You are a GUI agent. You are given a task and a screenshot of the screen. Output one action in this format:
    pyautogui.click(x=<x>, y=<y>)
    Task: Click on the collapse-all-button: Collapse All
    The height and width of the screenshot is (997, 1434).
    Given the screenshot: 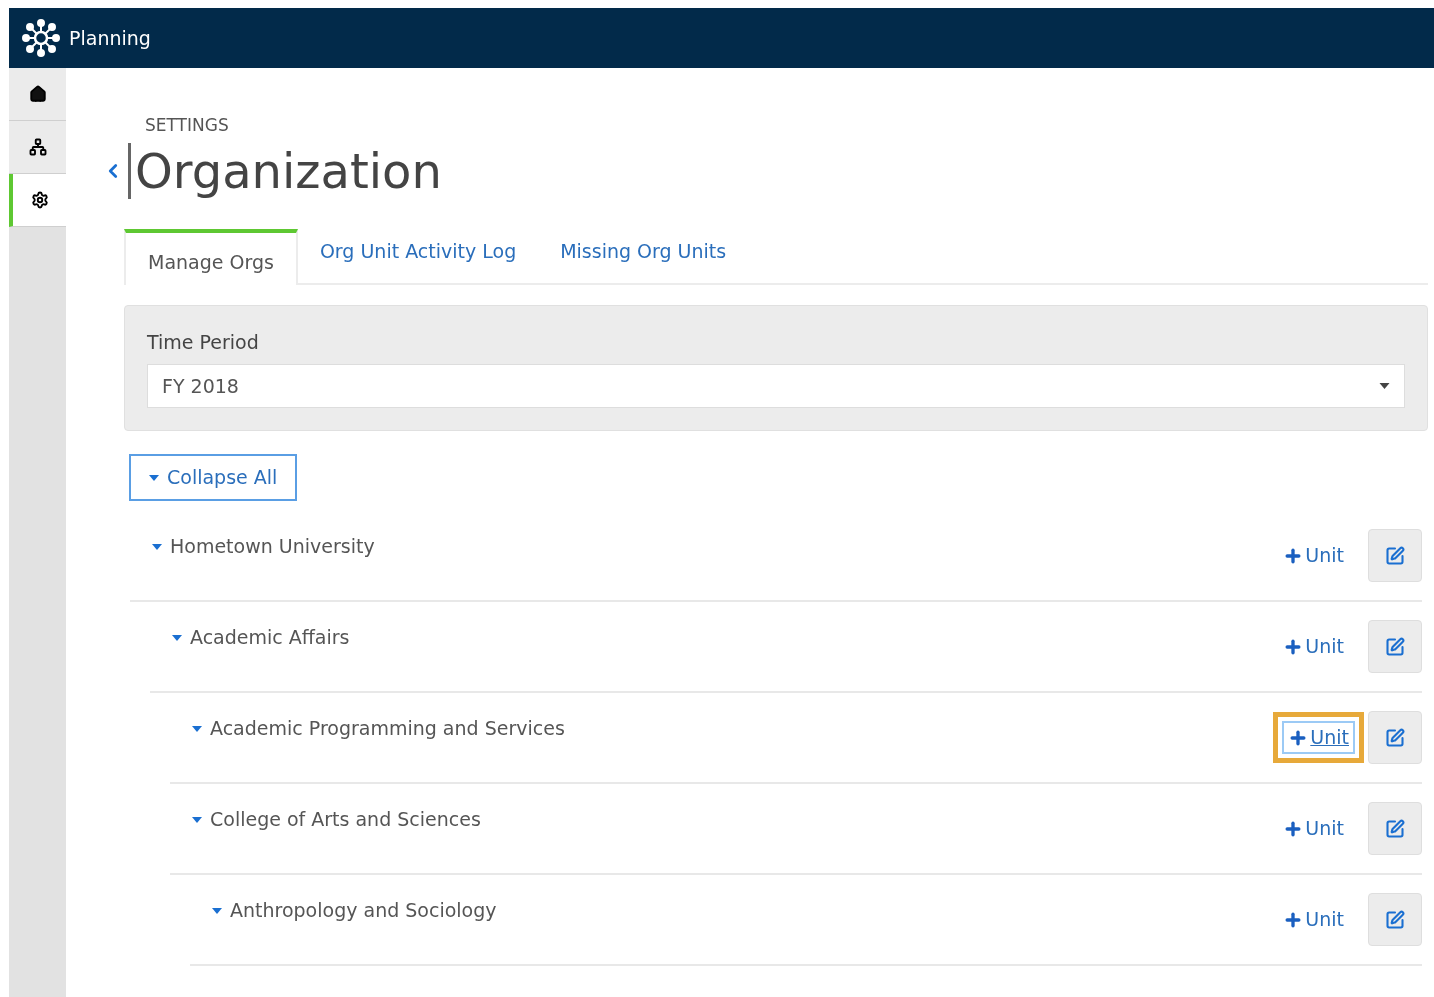 What is the action you would take?
    pyautogui.click(x=213, y=477)
    